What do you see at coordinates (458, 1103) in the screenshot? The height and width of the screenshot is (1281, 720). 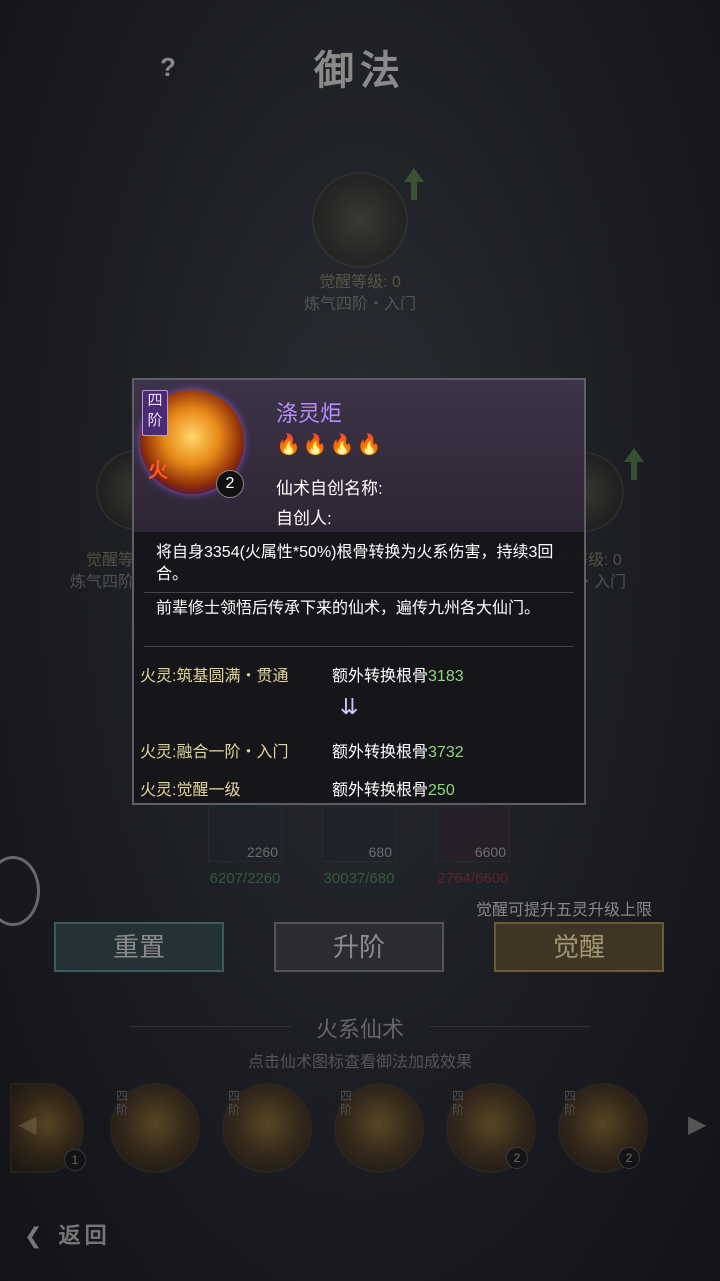 I see `skill-slot-5-tier: 四阶` at bounding box center [458, 1103].